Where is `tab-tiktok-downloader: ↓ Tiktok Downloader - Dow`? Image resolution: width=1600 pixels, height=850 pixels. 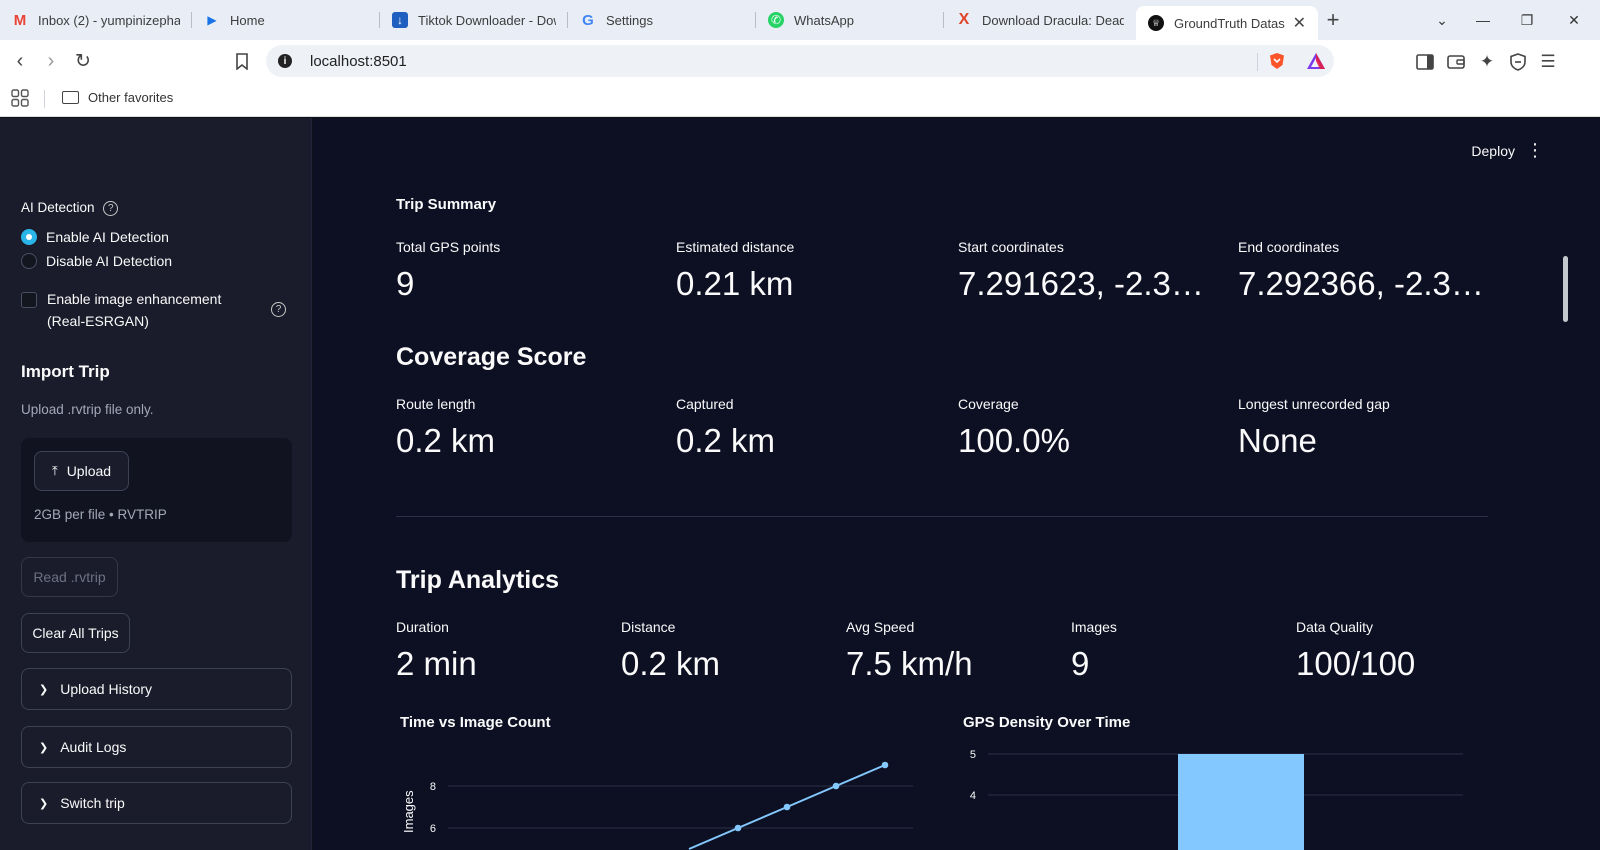 tab-tiktok-downloader: ↓ Tiktok Downloader - Dow is located at coordinates (474, 20).